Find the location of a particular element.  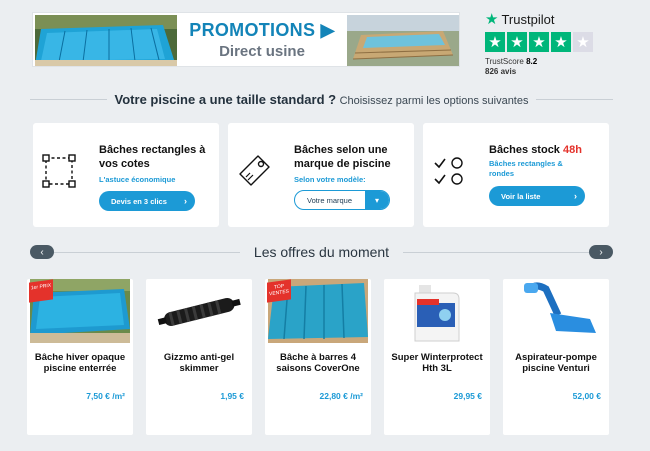

option-hint: Selon votre modèle: is located at coordinates (330, 179).